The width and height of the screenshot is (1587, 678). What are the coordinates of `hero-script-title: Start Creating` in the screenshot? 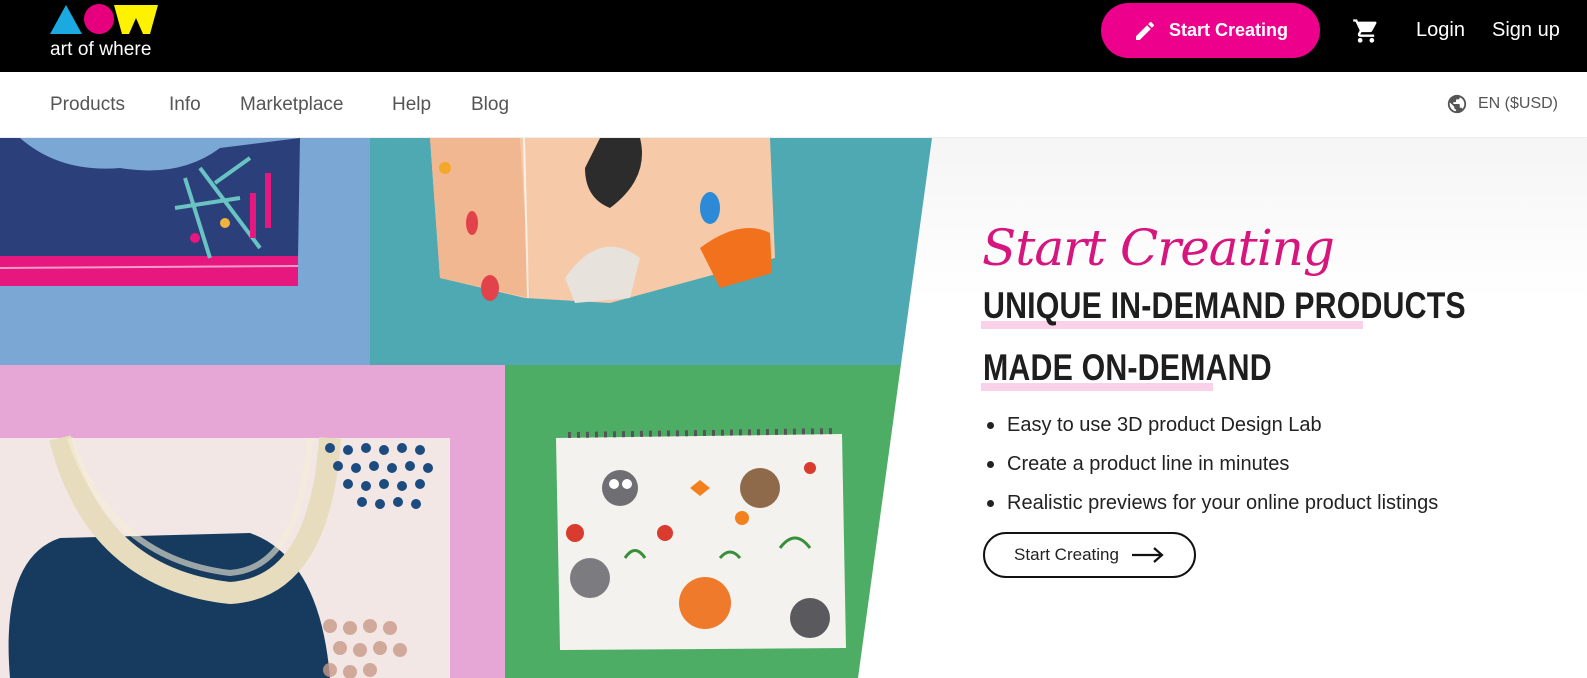 It's located at (1158, 248).